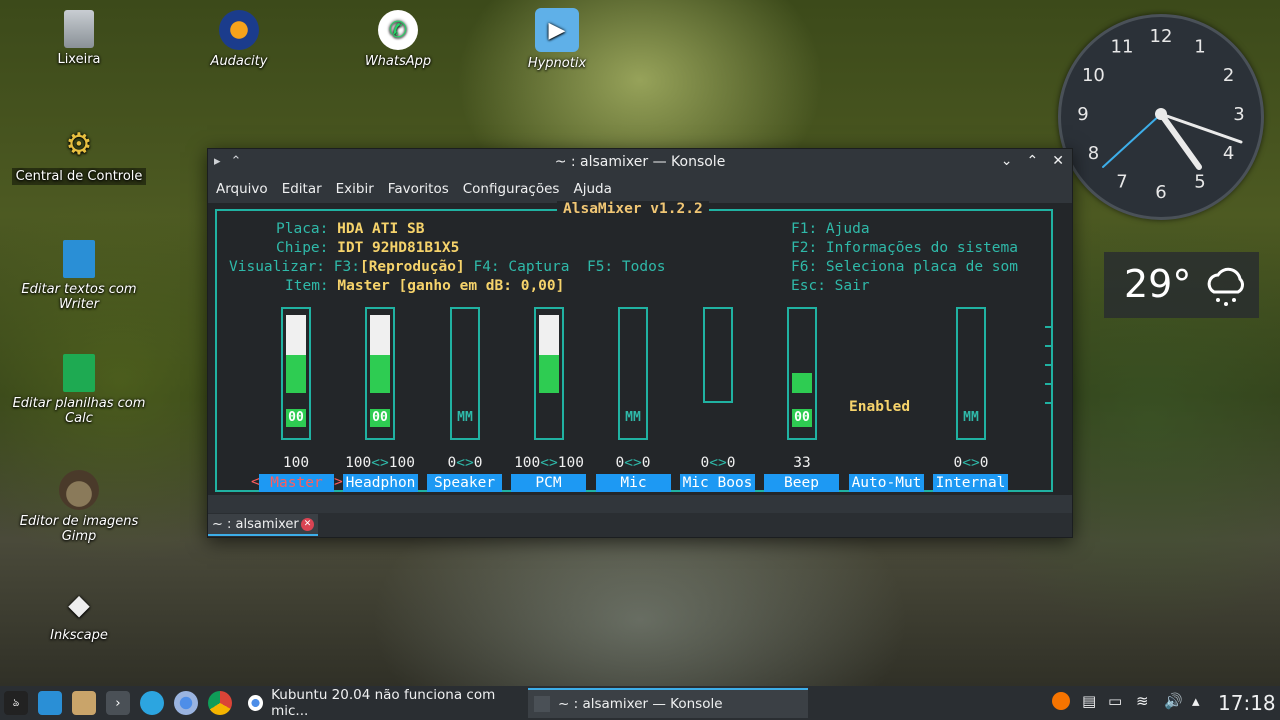  What do you see at coordinates (1161, 36) in the screenshot?
I see `clock-number: 12` at bounding box center [1161, 36].